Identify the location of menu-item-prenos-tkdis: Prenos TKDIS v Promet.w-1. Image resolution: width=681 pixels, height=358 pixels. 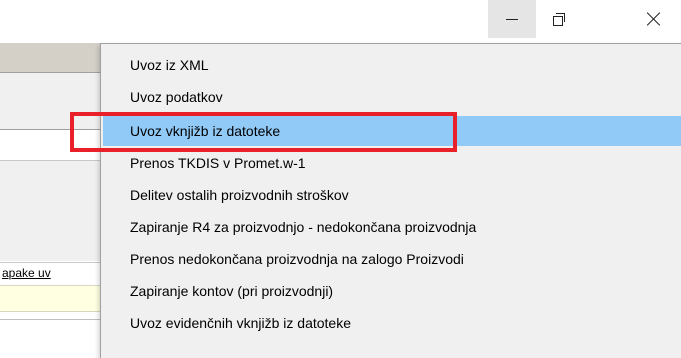
(392, 163).